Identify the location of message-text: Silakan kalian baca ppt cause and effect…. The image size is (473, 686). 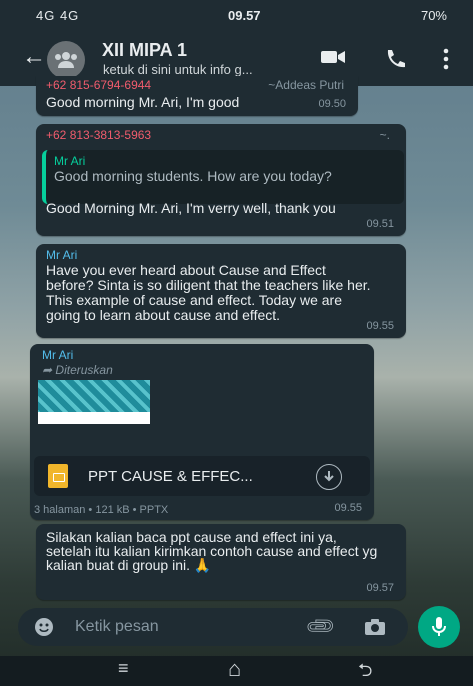
(212, 551).